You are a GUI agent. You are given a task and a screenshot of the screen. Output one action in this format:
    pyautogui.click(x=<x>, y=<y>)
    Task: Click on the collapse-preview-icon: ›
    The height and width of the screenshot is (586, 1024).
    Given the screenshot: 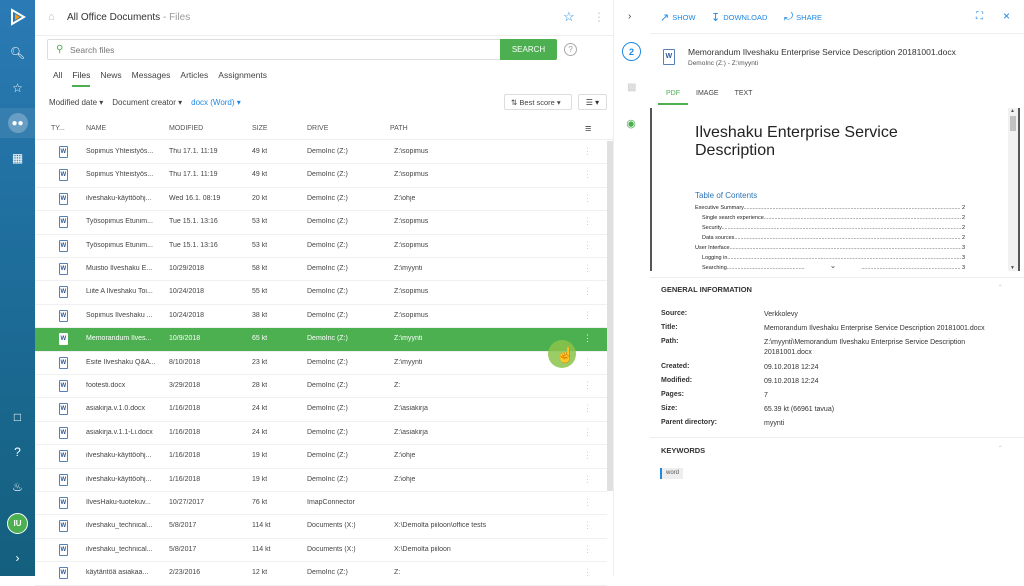 What is the action you would take?
    pyautogui.click(x=629, y=16)
    